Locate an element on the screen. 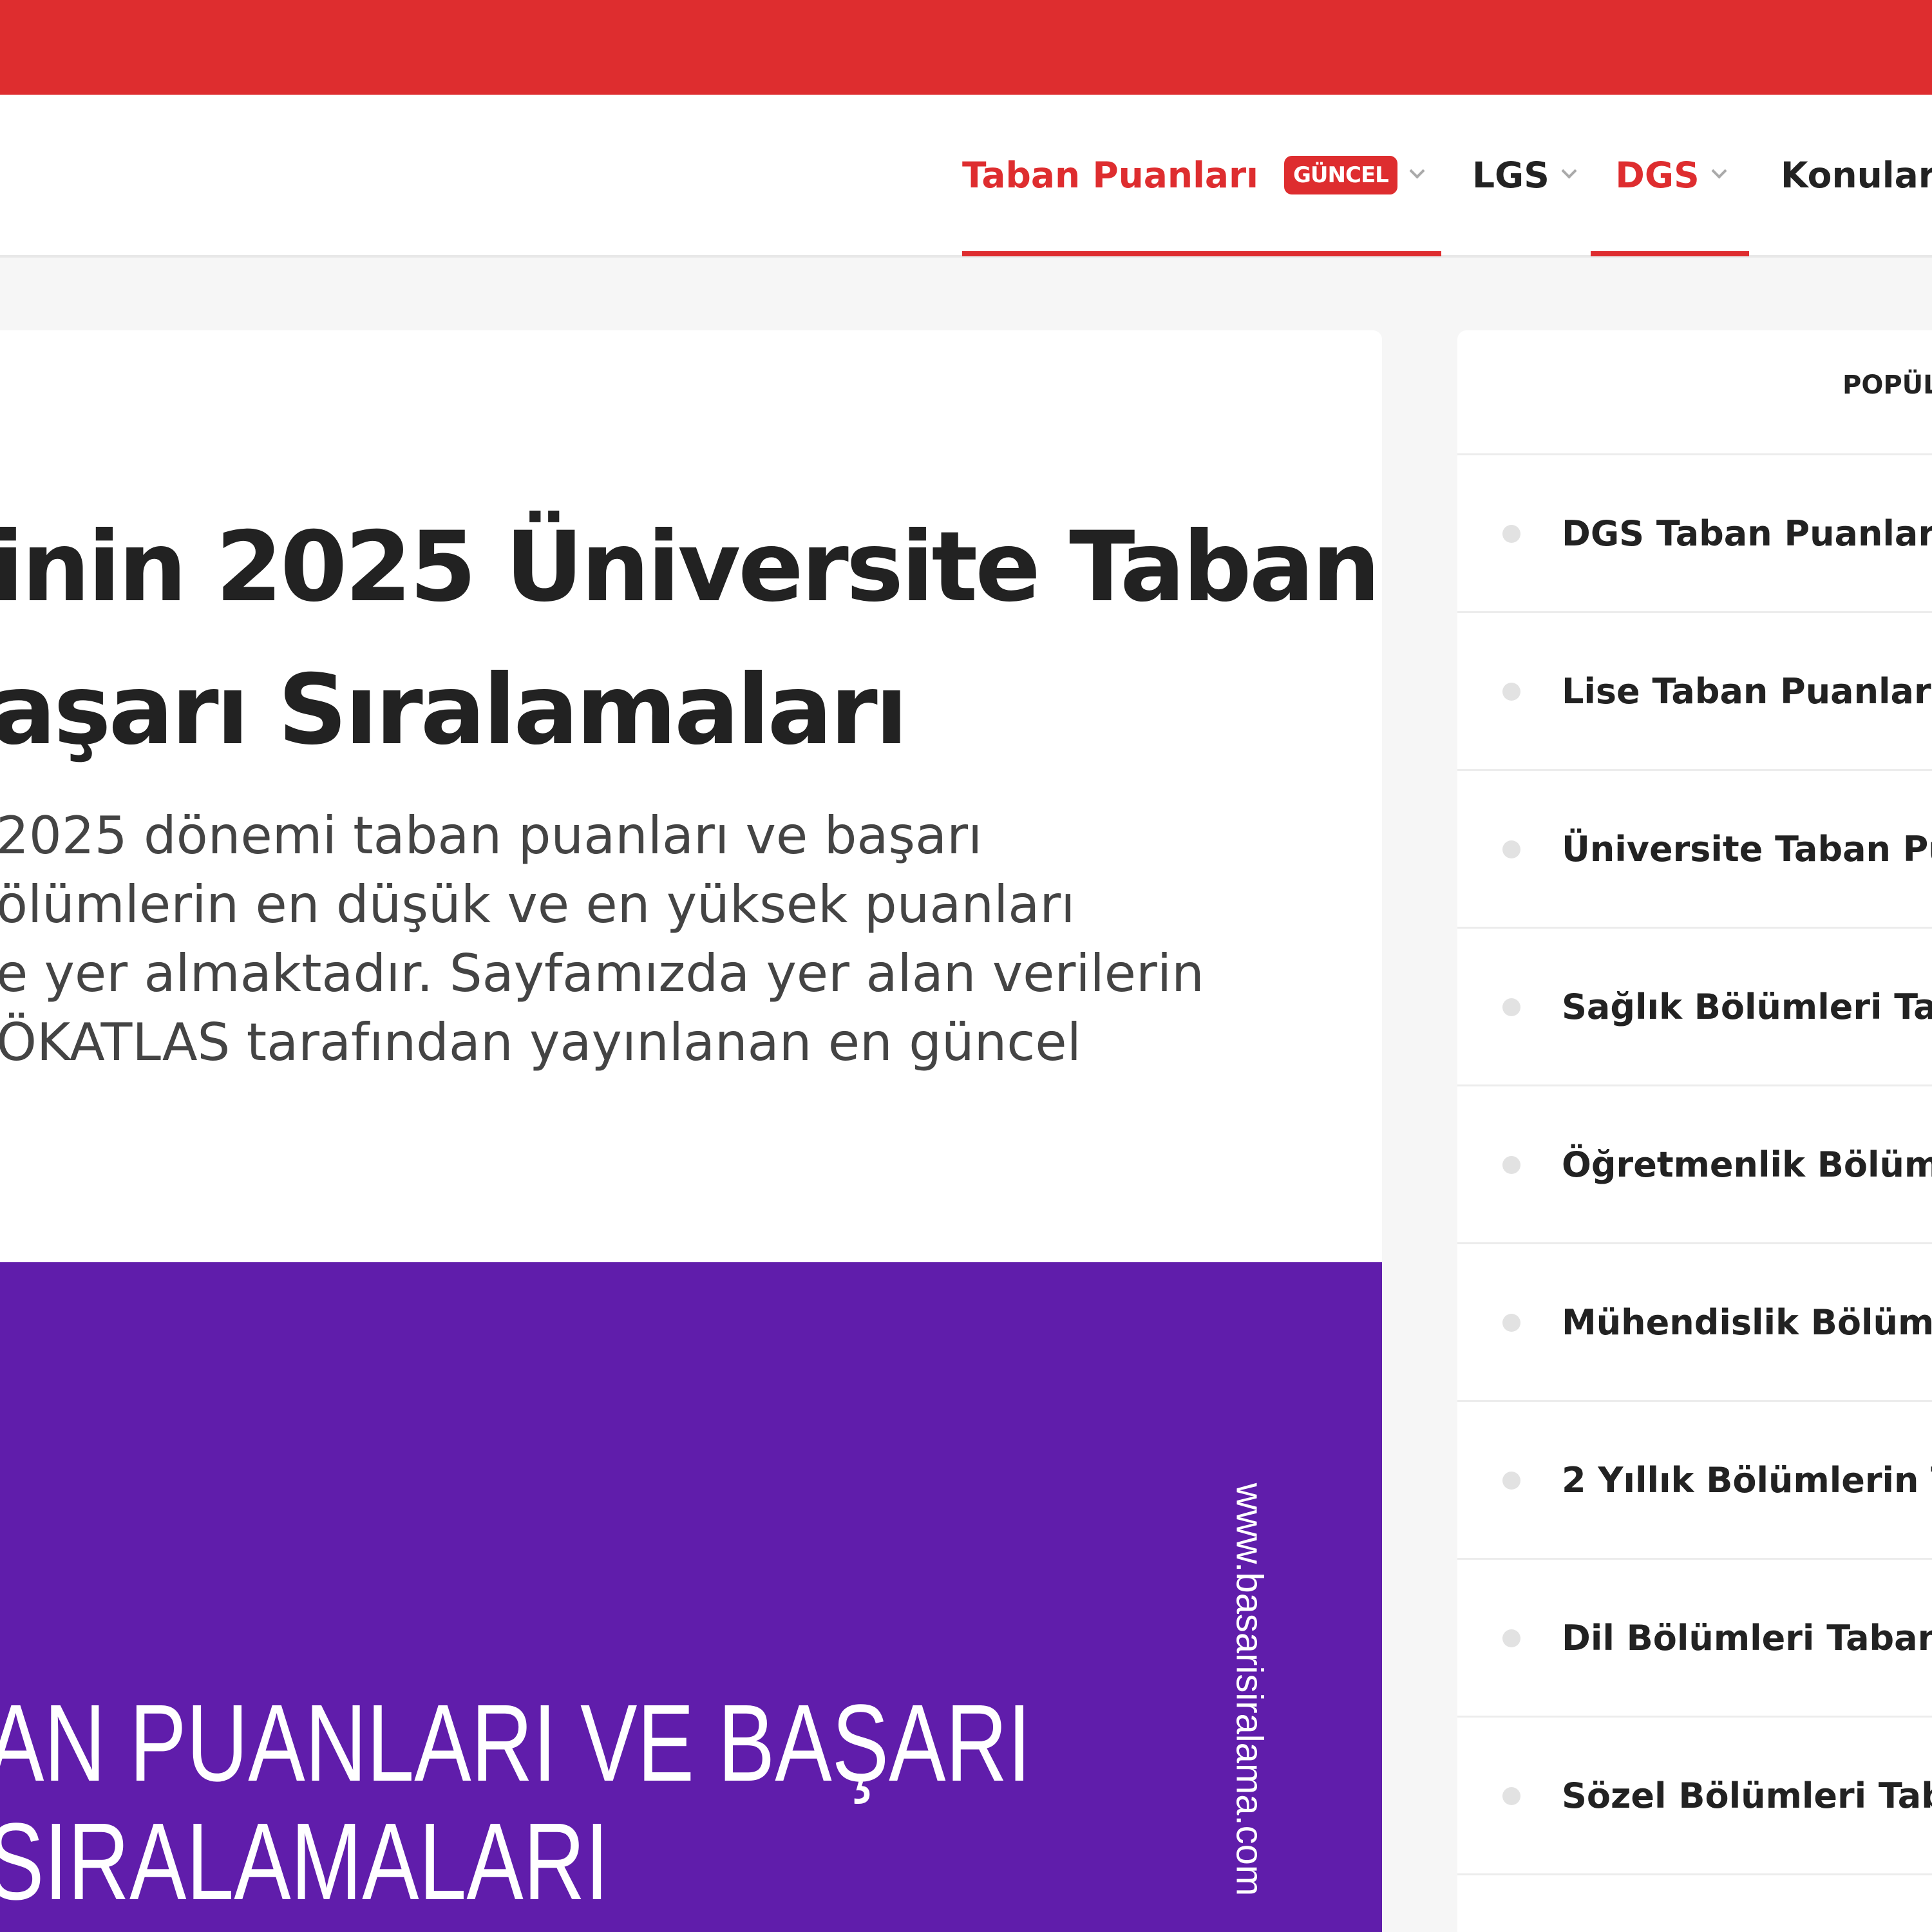 The image size is (1932, 1932). nav-item-label: Taban Puanları is located at coordinates (1110, 175).